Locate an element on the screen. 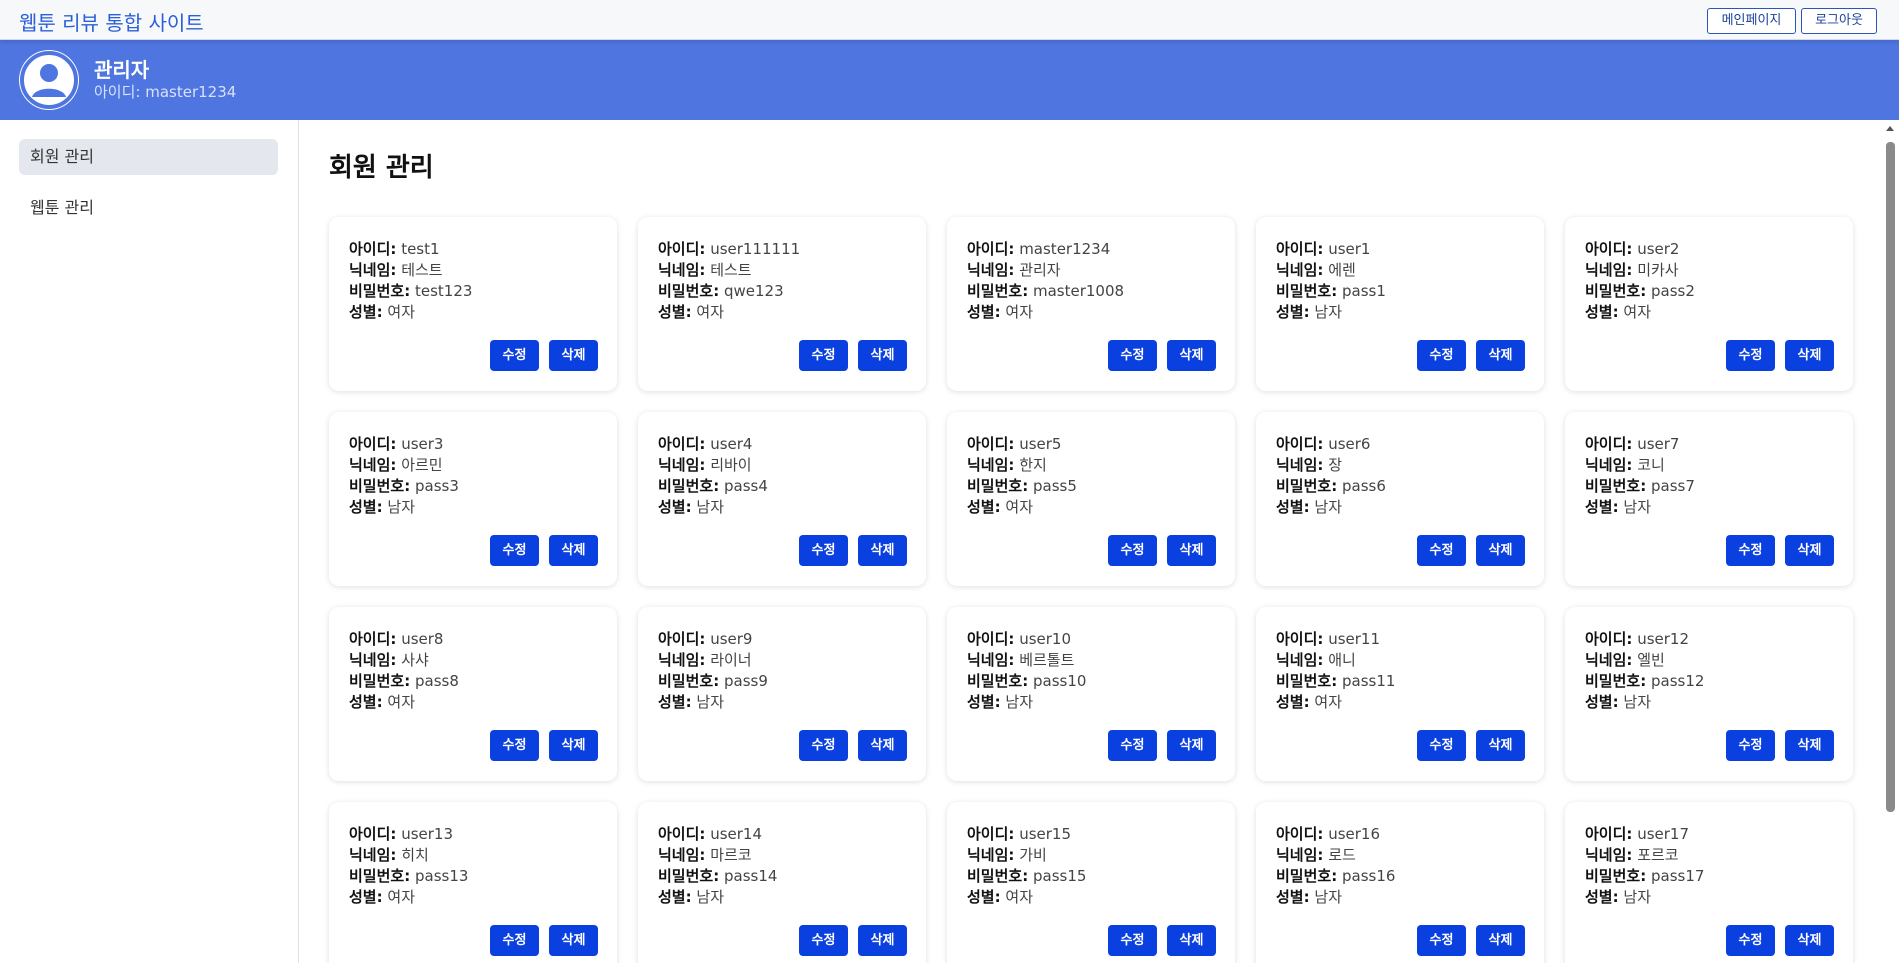 The width and height of the screenshot is (1899, 963). scrollbar-thumb is located at coordinates (1890, 477).